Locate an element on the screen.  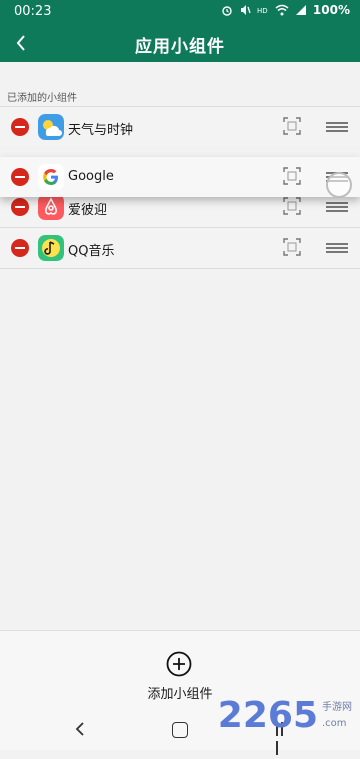
watermark-logo: 2265 手游网 .com is located at coordinates (285, 716).